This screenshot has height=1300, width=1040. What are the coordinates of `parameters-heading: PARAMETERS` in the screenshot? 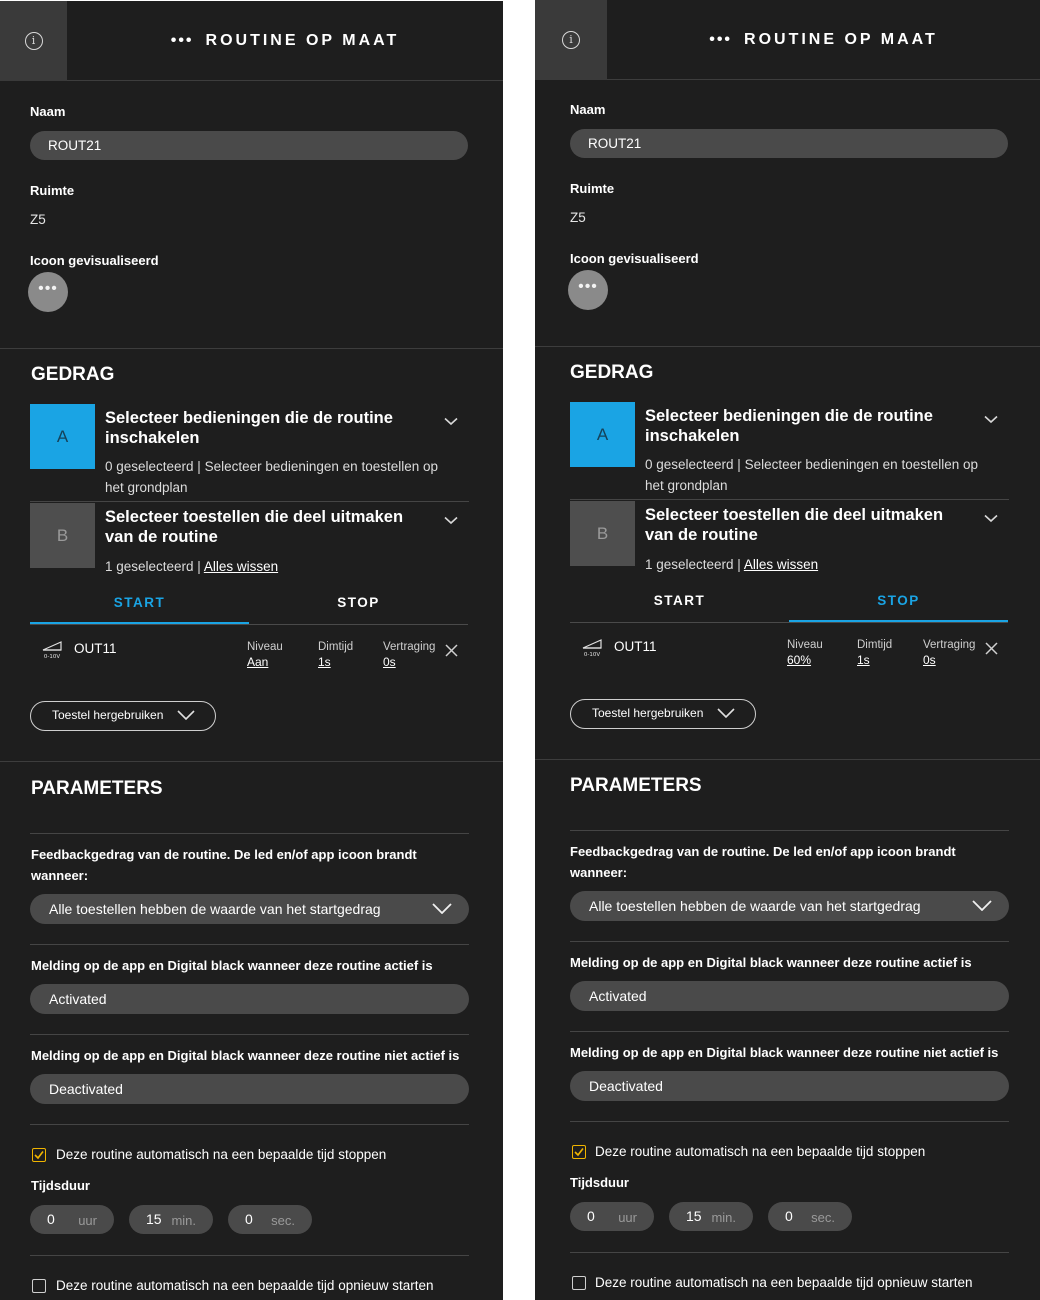 It's located at (97, 788).